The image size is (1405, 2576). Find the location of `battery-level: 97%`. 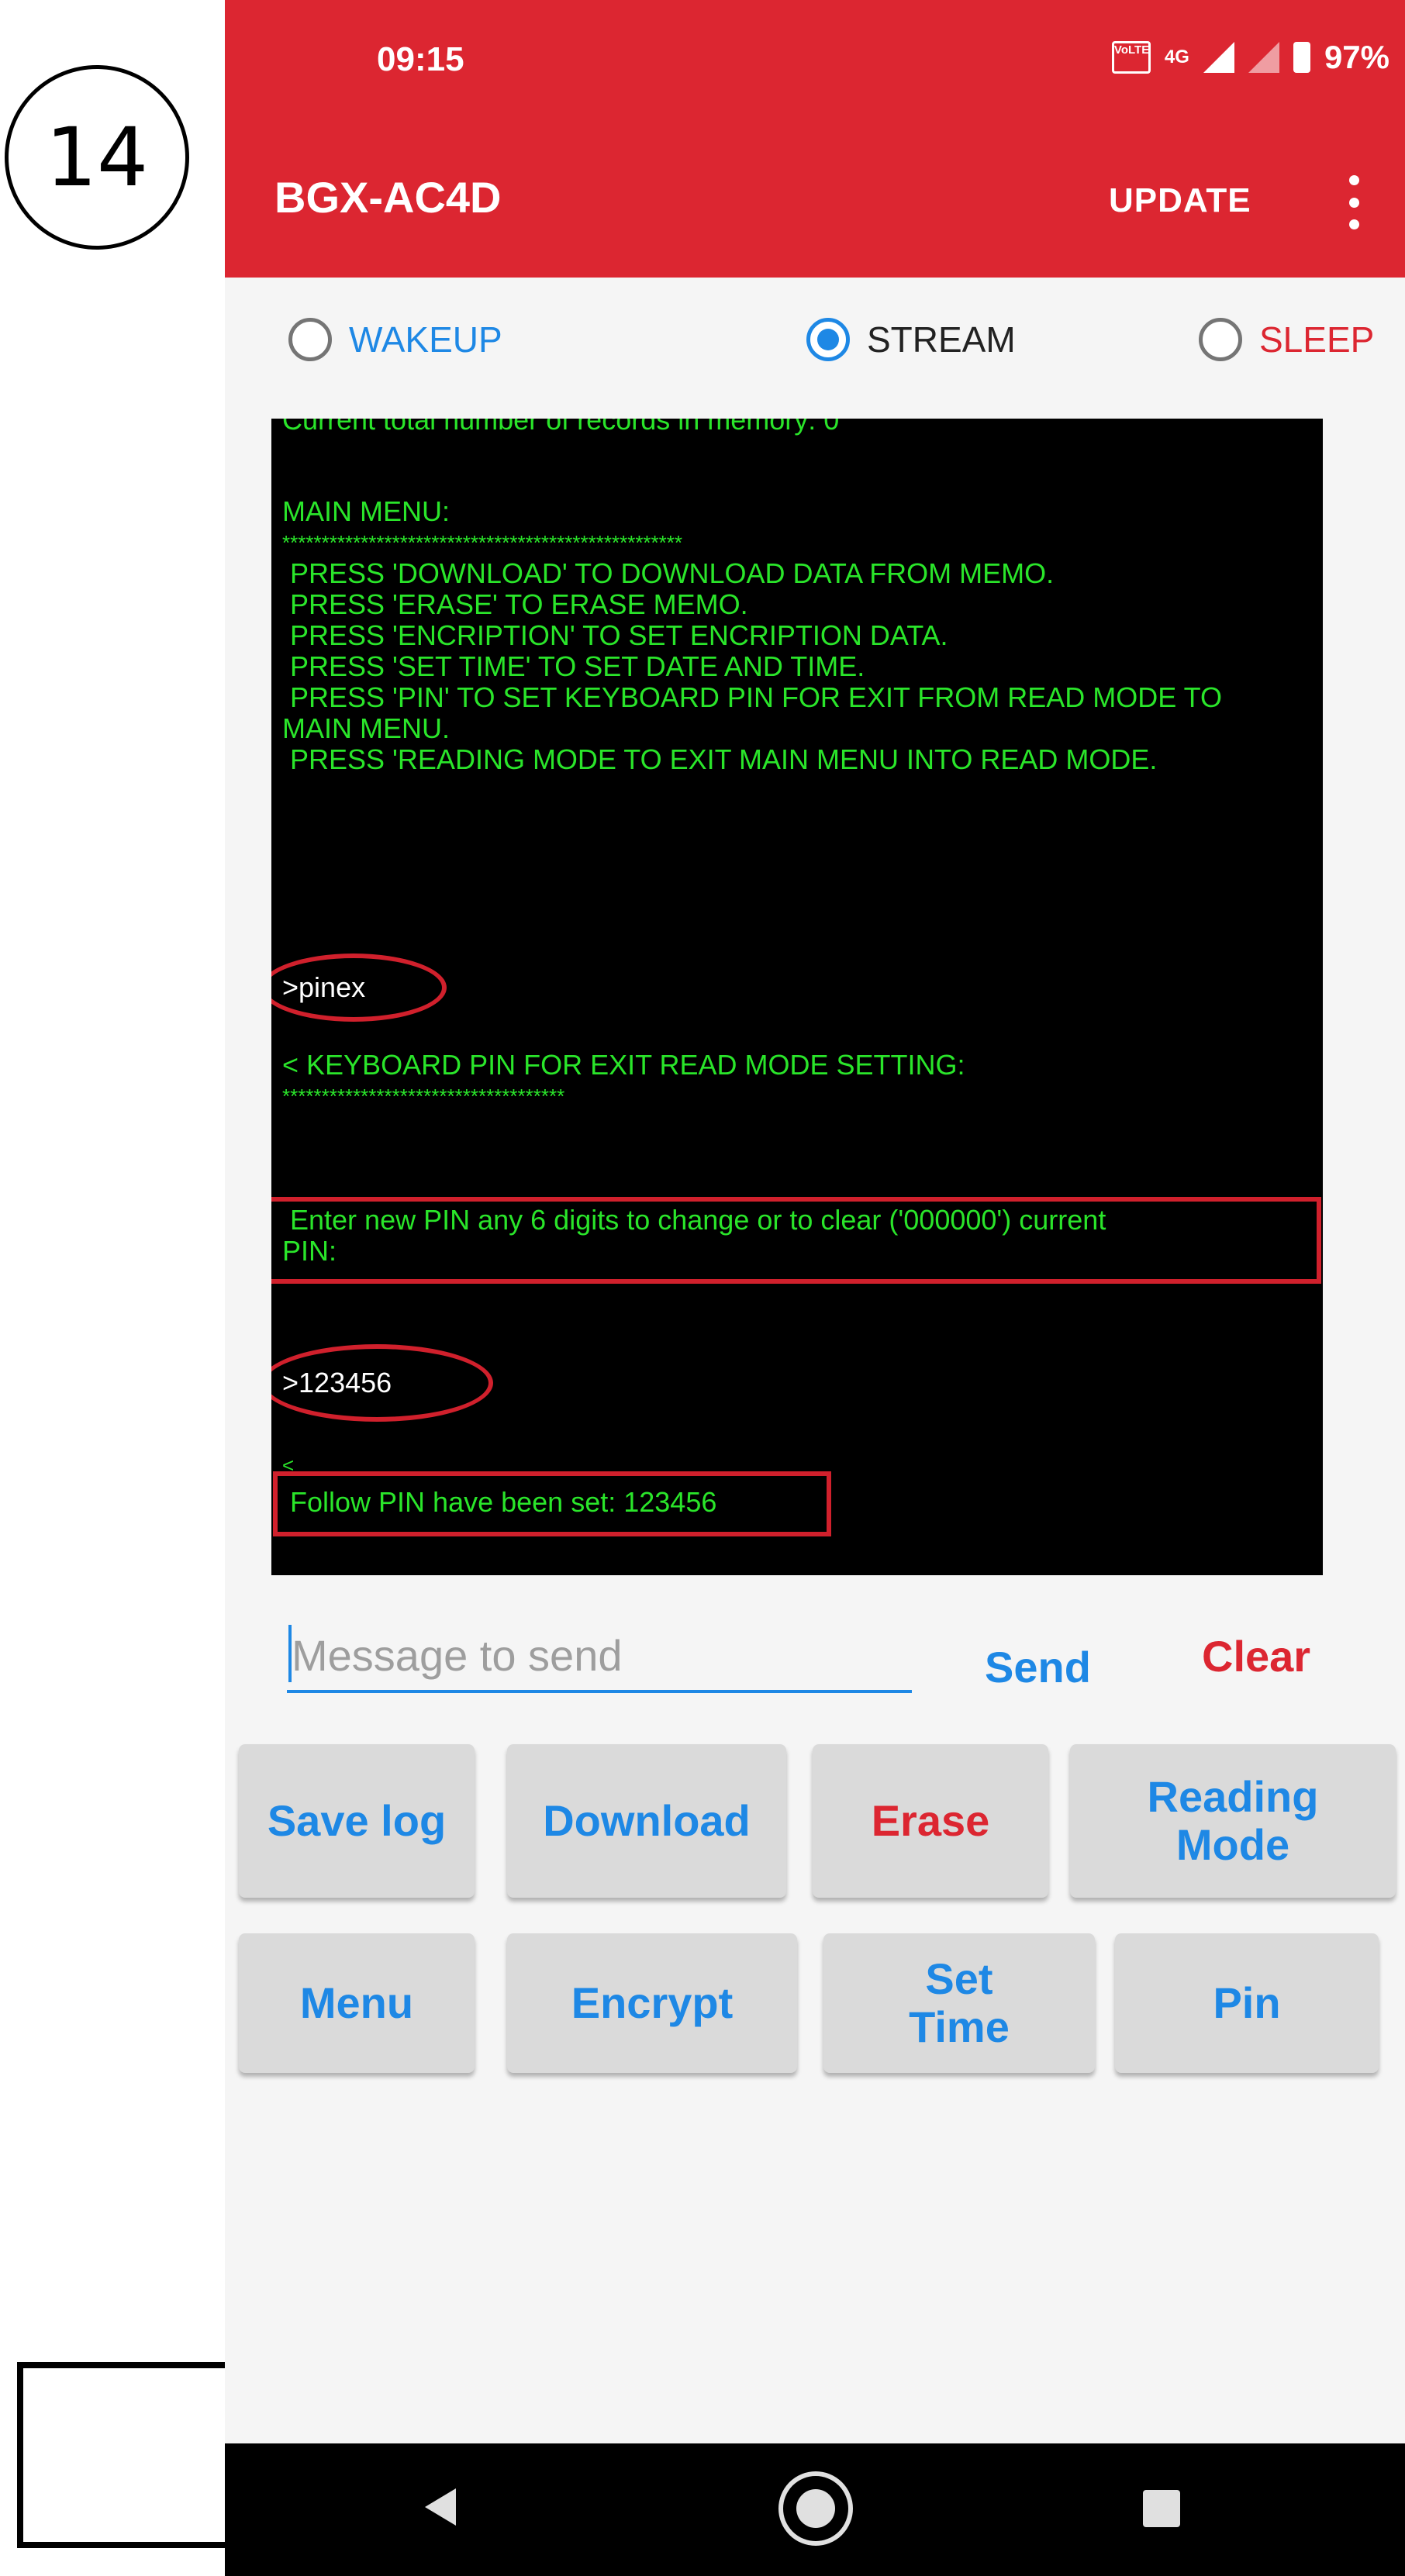

battery-level: 97% is located at coordinates (1356, 57).